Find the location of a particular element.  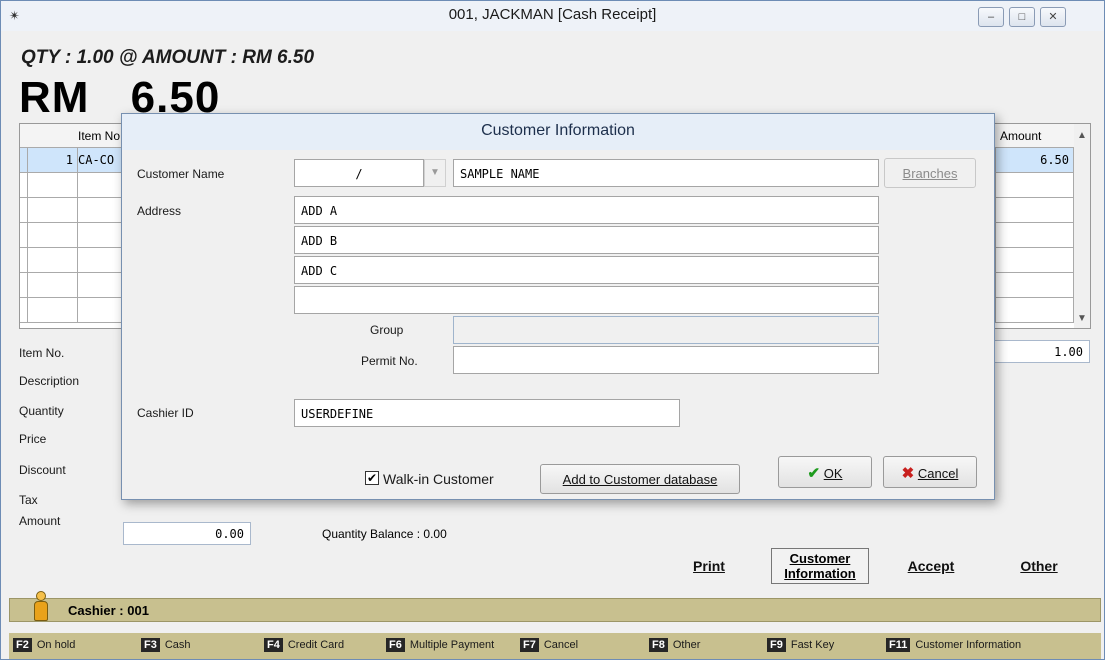

maximize-button: □ is located at coordinates (1022, 17).